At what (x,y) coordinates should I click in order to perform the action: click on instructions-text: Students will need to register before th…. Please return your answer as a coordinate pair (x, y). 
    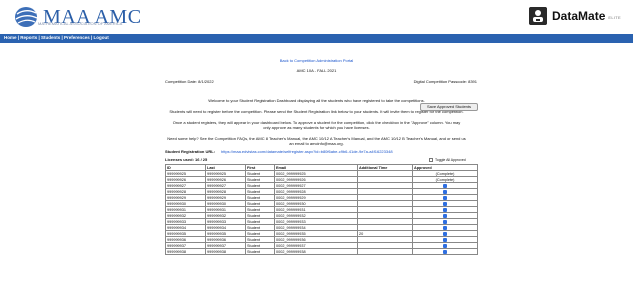
    Looking at the image, I should click on (316, 111).